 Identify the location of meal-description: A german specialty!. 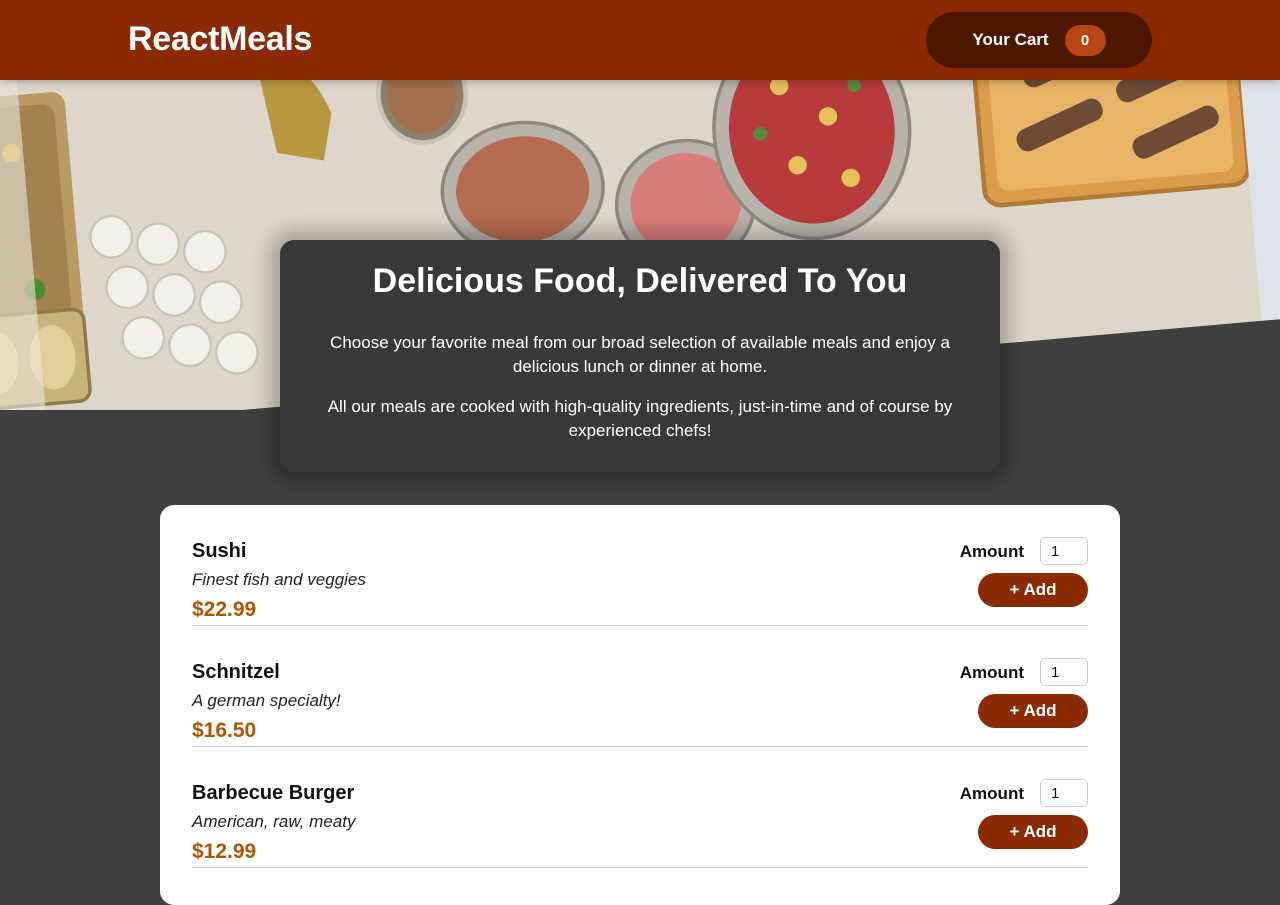
(266, 700).